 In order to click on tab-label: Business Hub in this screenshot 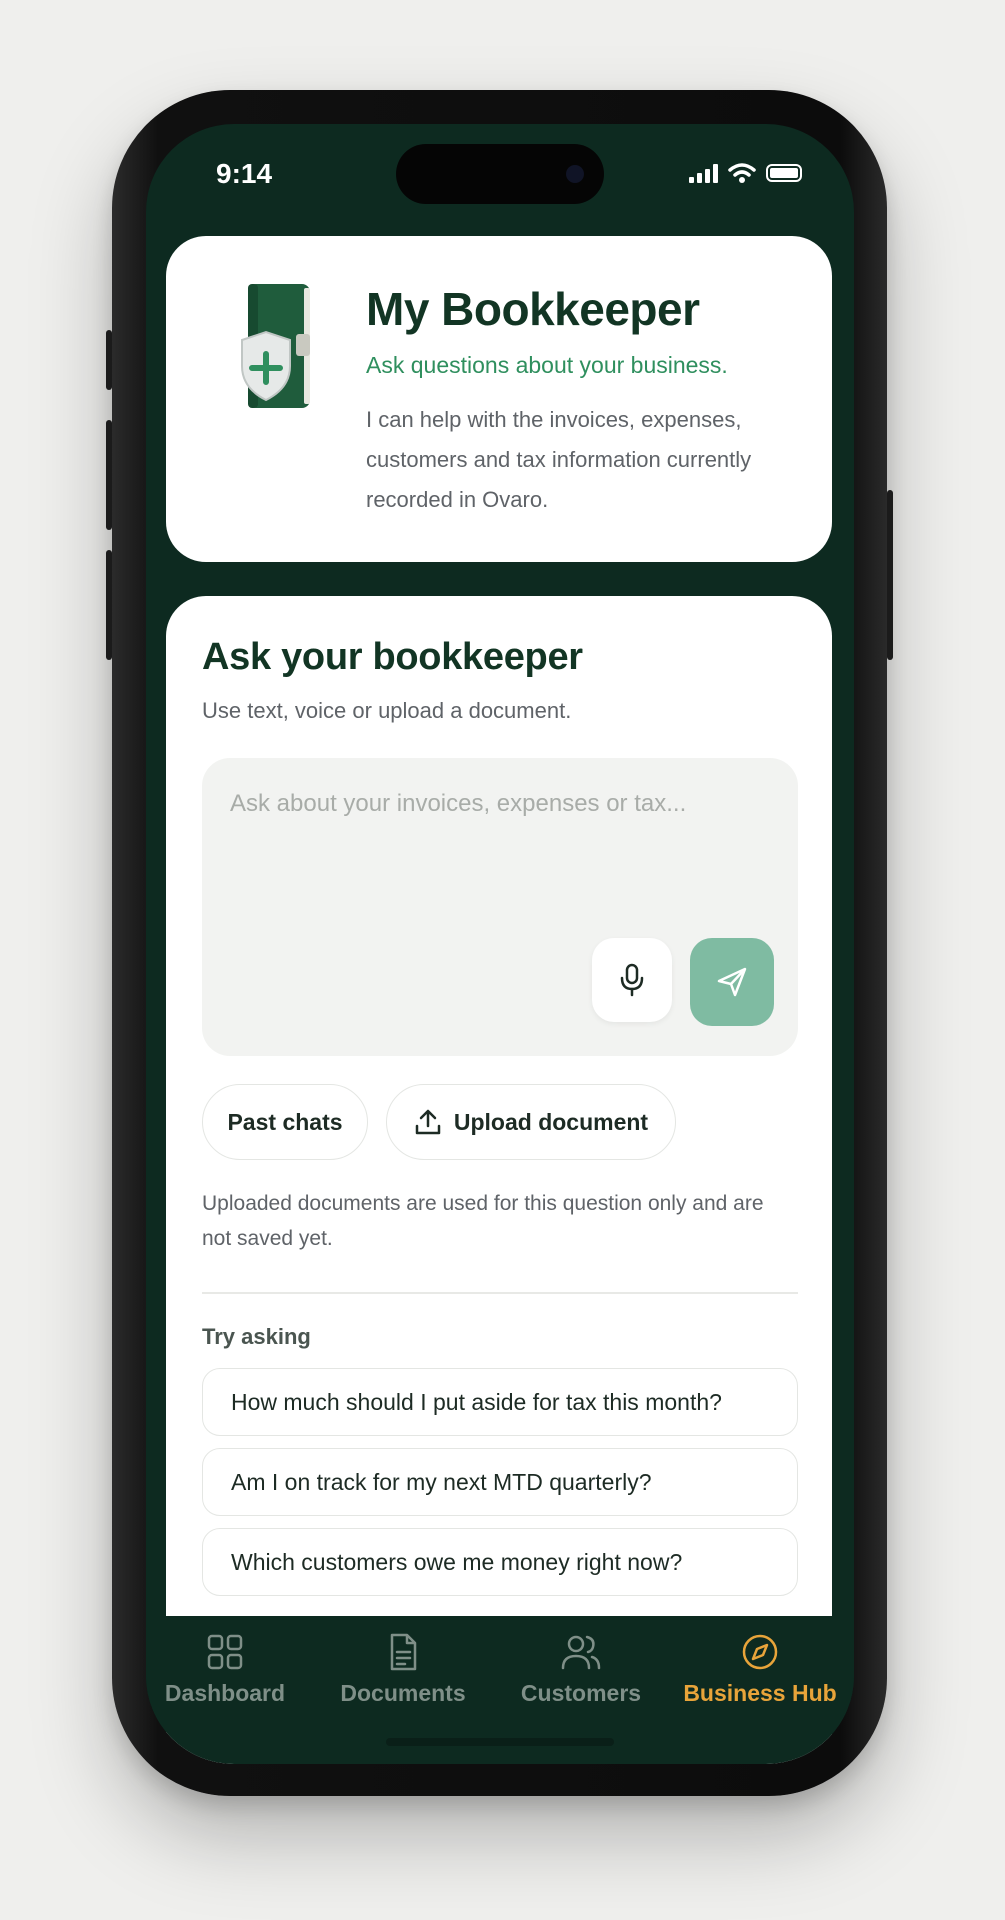, I will do `click(760, 1693)`.